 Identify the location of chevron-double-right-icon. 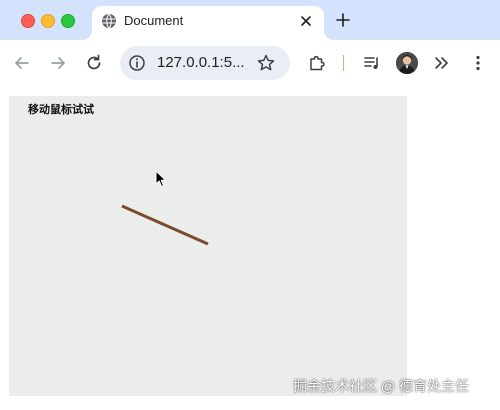
(442, 63).